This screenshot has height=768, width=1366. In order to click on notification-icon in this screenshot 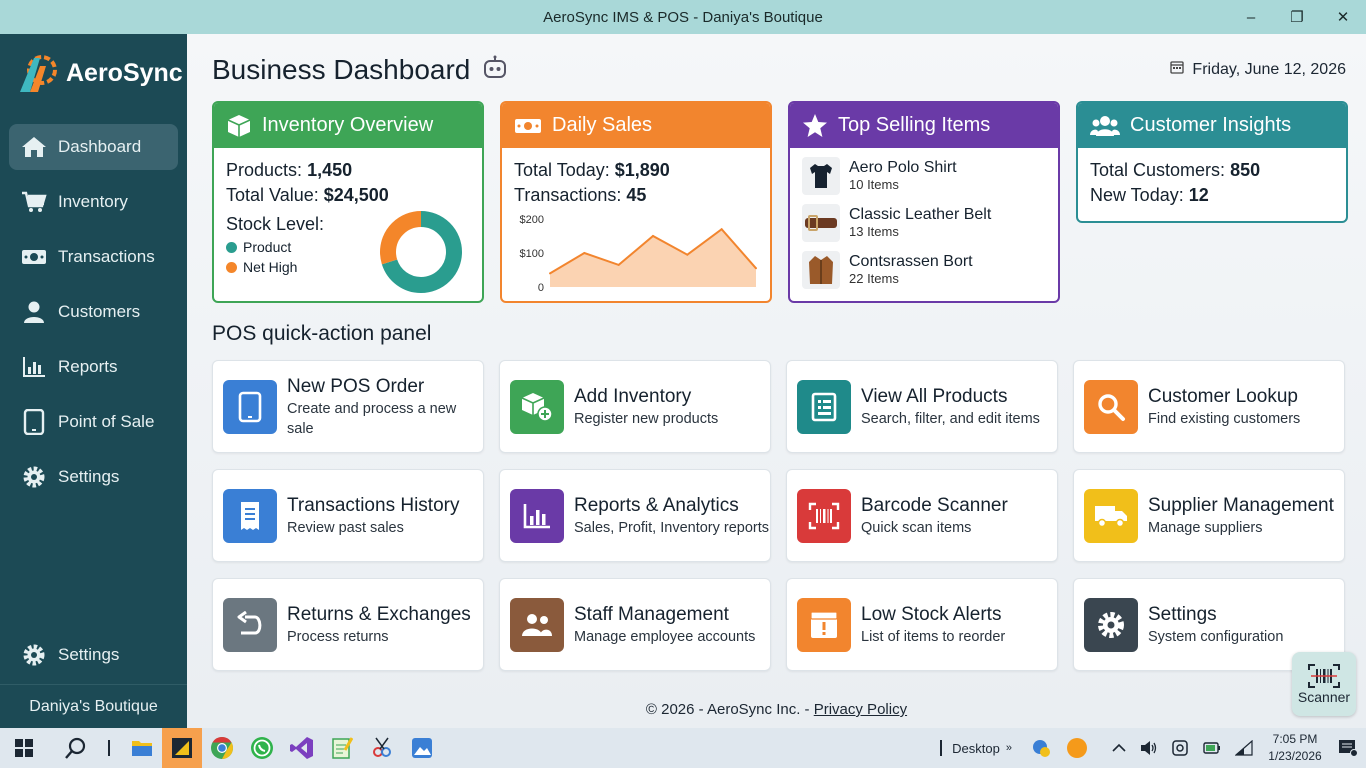, I will do `click(1348, 748)`.